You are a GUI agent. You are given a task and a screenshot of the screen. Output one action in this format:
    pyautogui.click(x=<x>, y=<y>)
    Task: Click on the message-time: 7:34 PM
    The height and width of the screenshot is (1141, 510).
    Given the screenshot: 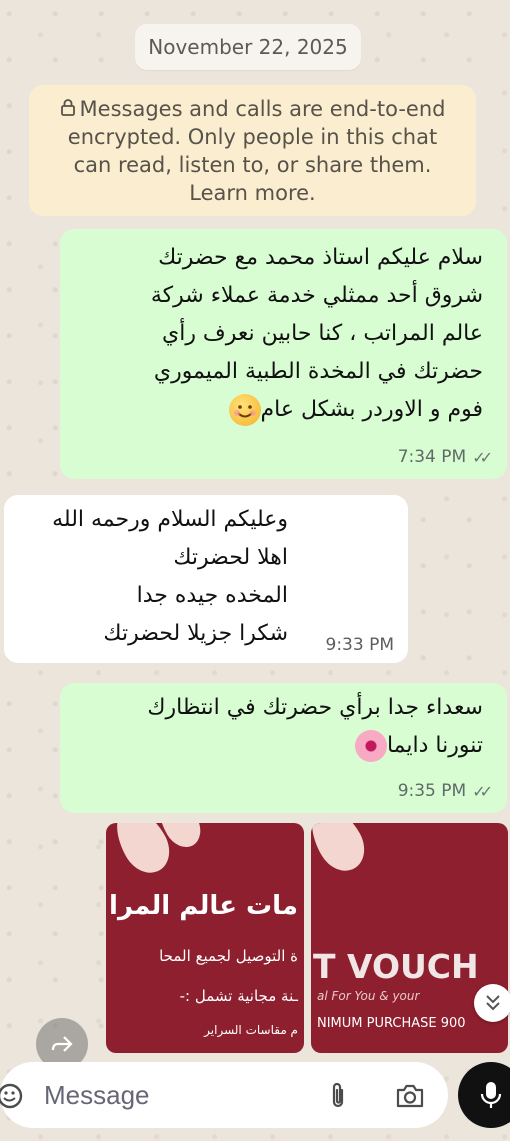 What is the action you would take?
    pyautogui.click(x=432, y=457)
    